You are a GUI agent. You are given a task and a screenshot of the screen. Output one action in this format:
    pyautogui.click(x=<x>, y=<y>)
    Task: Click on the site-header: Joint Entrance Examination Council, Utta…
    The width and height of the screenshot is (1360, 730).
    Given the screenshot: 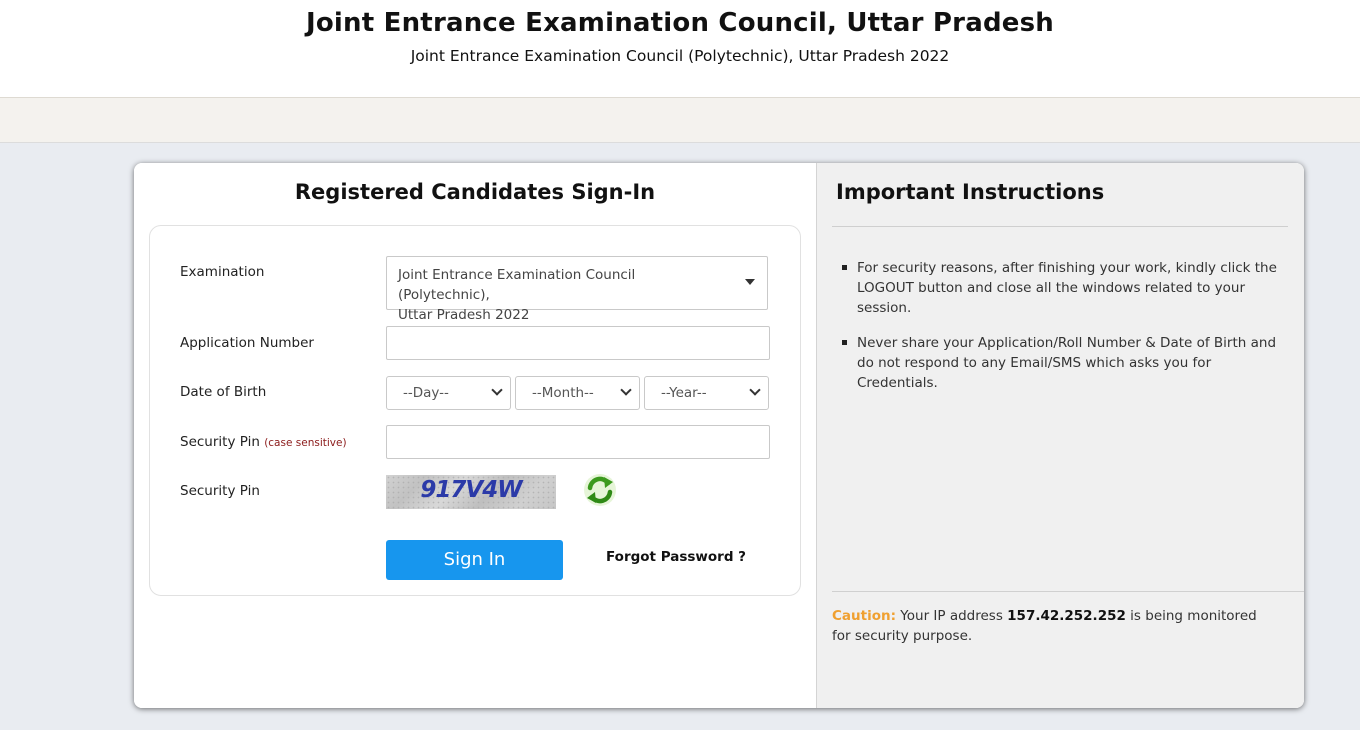 What is the action you would take?
    pyautogui.click(x=680, y=49)
    